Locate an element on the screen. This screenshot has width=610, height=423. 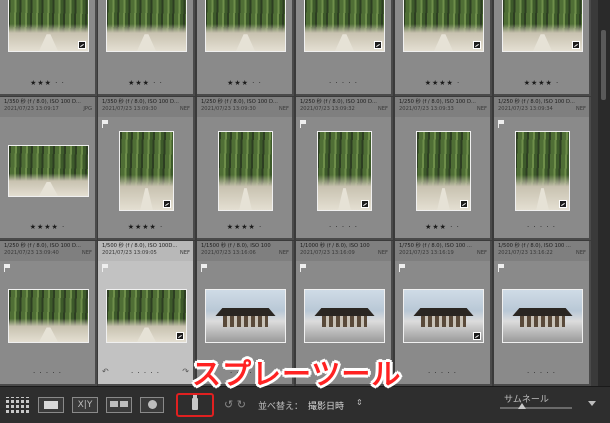
capture-date: 2021/07/23 13:09:17 is located at coordinates (31, 109).